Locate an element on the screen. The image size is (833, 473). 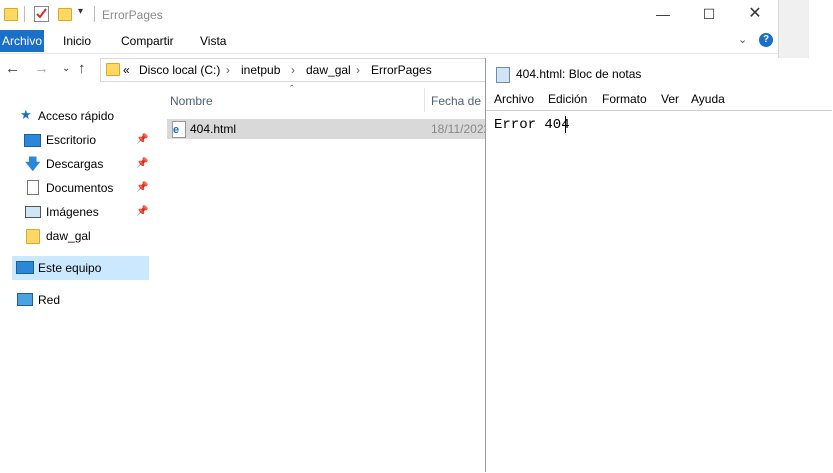
nav-label: Escritorio is located at coordinates (71, 140).